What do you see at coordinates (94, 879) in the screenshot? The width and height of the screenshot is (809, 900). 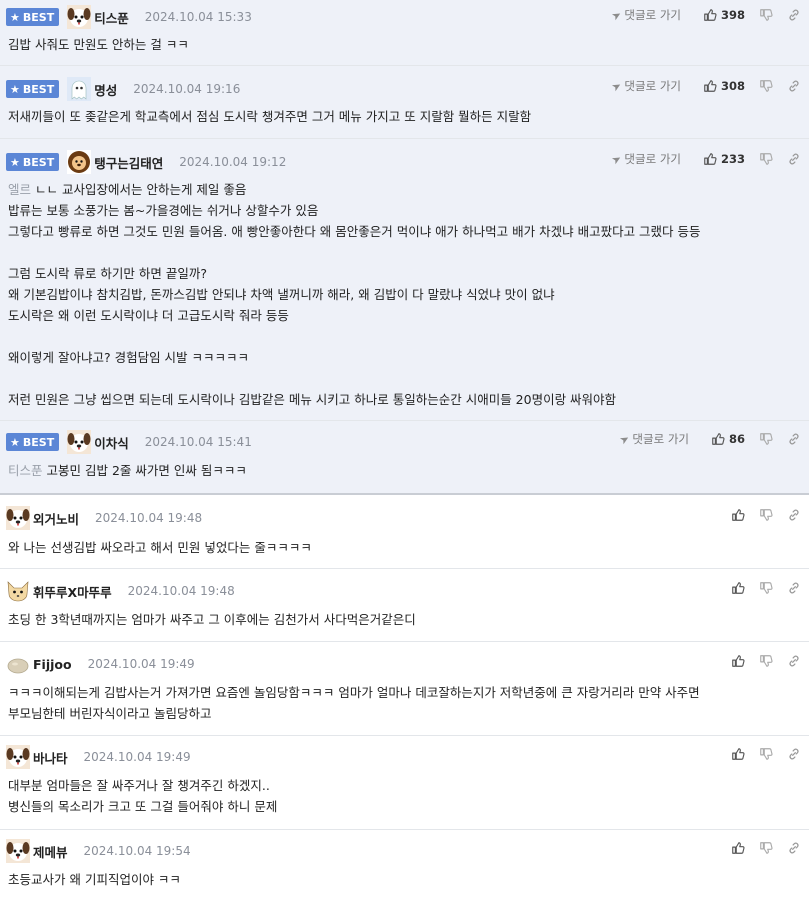 I see `comment-text: 초등교사가 왜 기피직업이야 ㅋㅋ` at bounding box center [94, 879].